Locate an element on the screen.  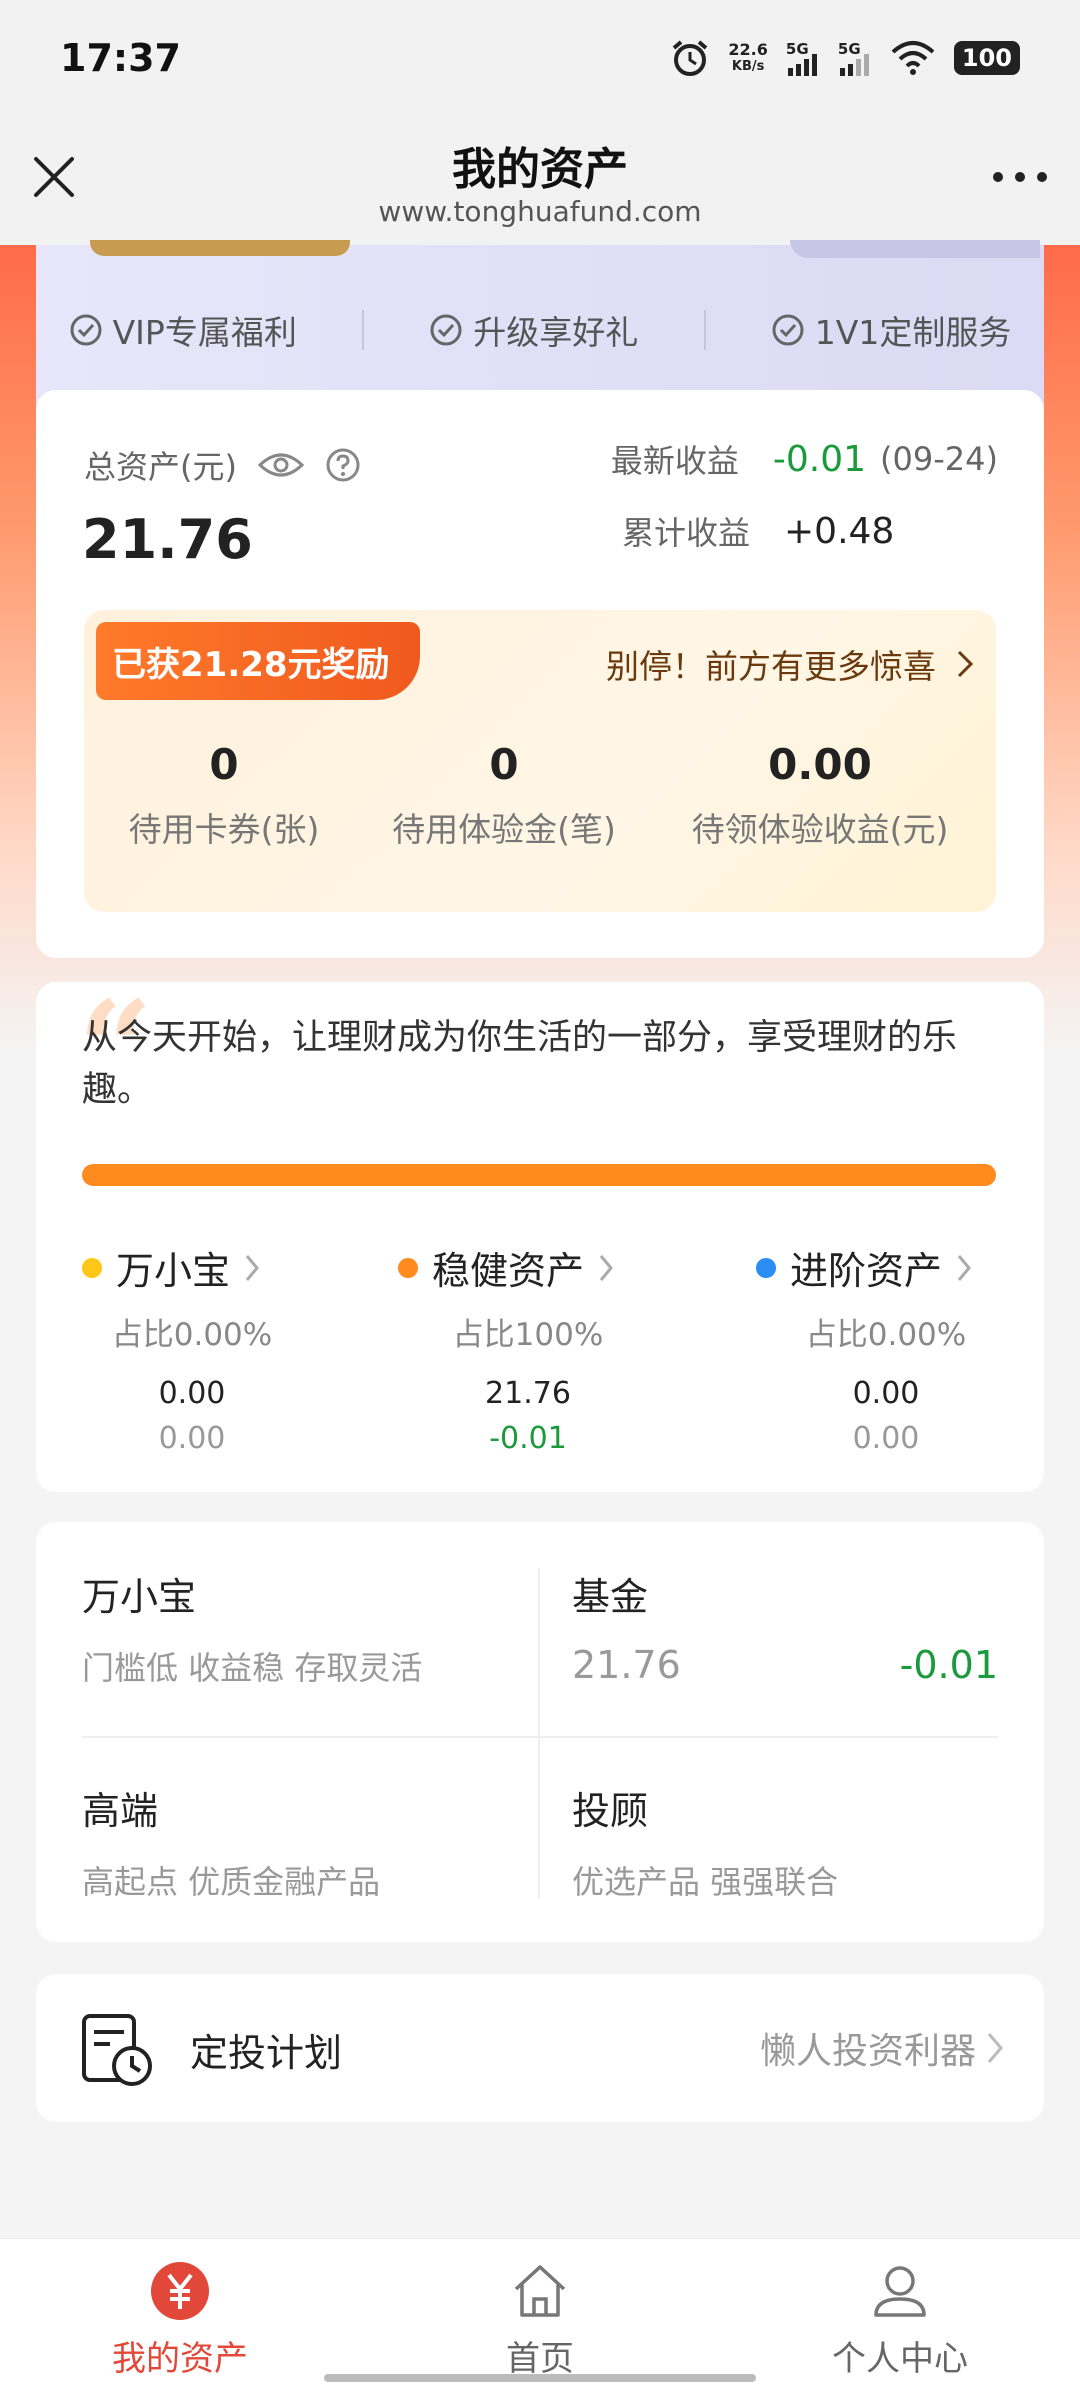
allocation-wanxiaobao: 万小宝 占比0.00% 0.00 0.00 is located at coordinates (192, 1348).